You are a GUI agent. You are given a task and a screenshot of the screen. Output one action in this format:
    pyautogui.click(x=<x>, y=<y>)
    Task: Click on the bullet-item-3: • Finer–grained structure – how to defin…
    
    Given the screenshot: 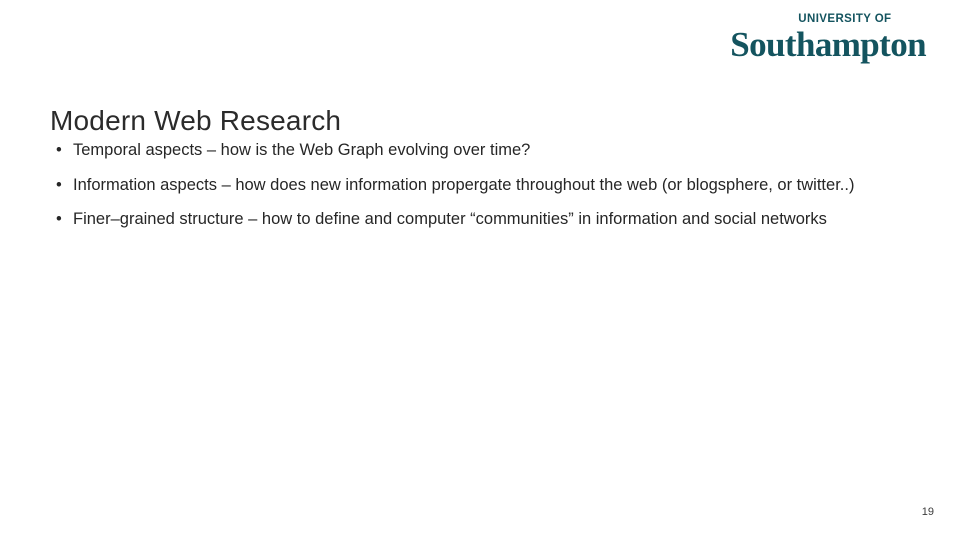 What is the action you would take?
    pyautogui.click(x=480, y=220)
    